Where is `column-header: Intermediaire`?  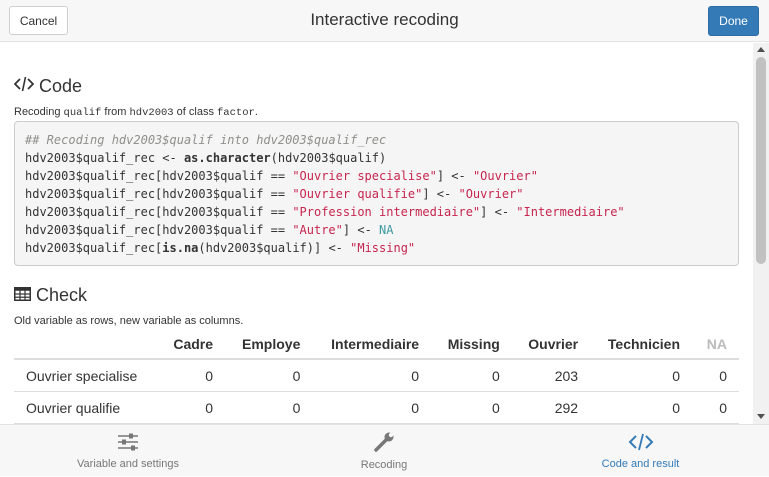
column-header: Intermediaire is located at coordinates (372, 345).